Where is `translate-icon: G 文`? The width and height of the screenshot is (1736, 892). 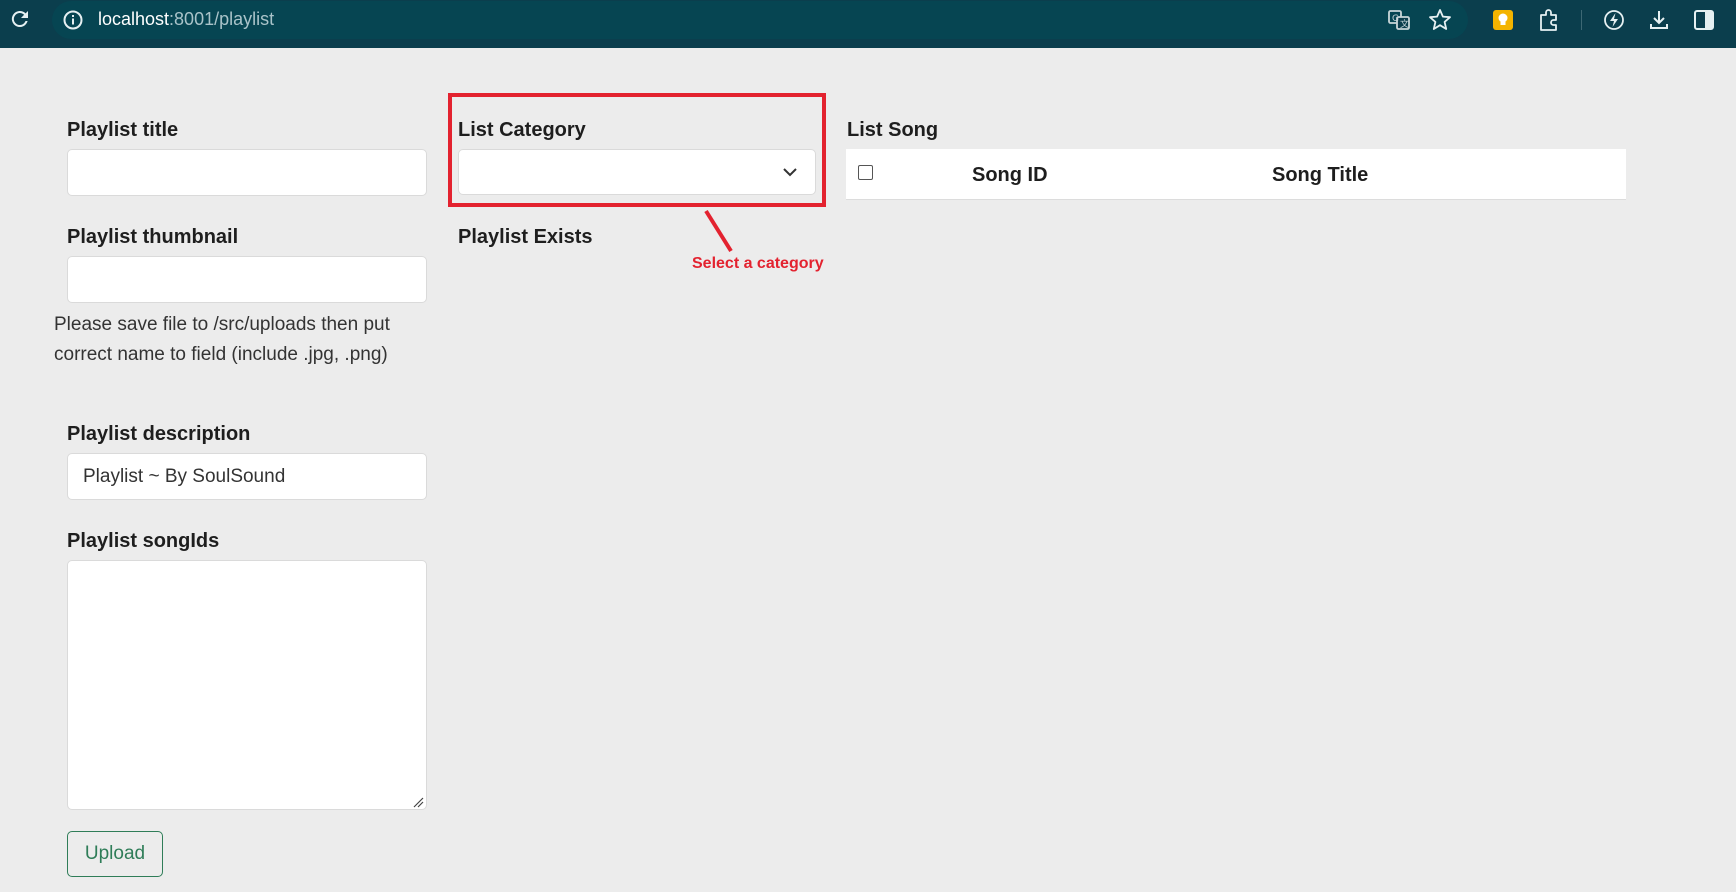 translate-icon: G 文 is located at coordinates (1399, 20).